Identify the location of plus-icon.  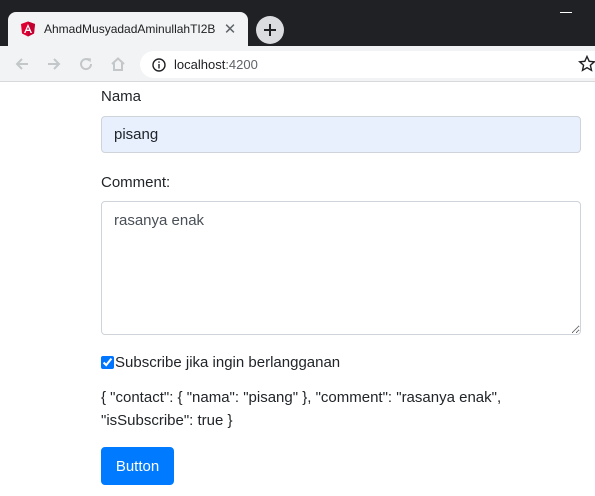
(270, 30).